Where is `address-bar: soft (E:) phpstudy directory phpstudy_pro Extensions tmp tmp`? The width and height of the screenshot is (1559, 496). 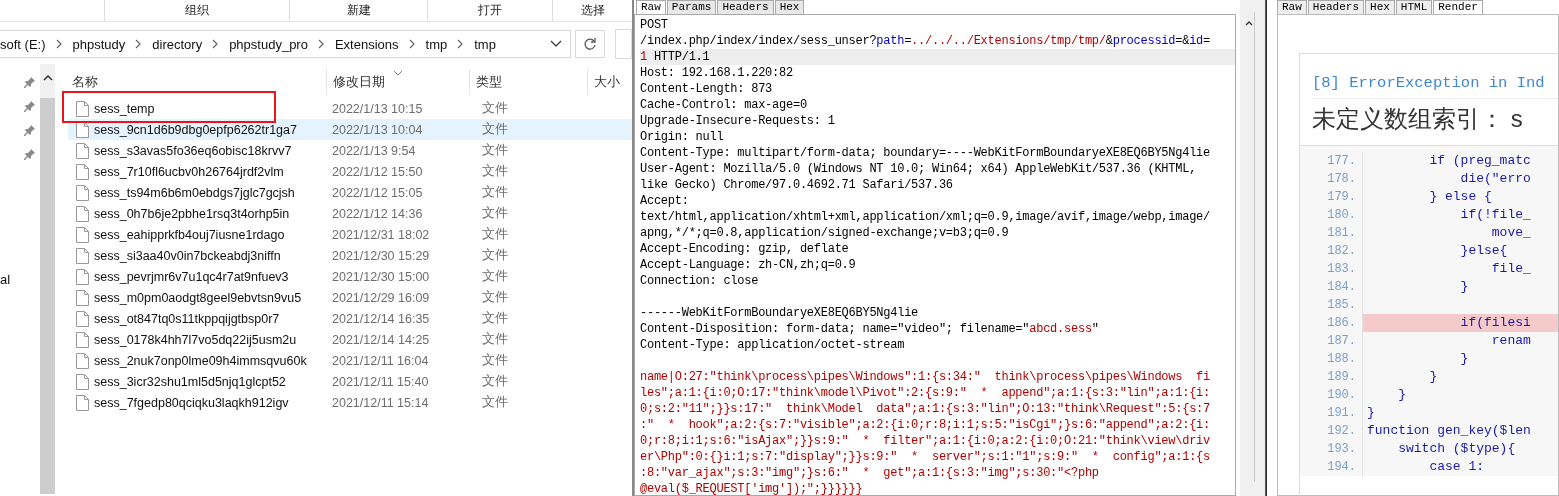
address-bar: soft (E:) phpstudy directory phpstudy_pro Extensions tmp tmp is located at coordinates (285, 44).